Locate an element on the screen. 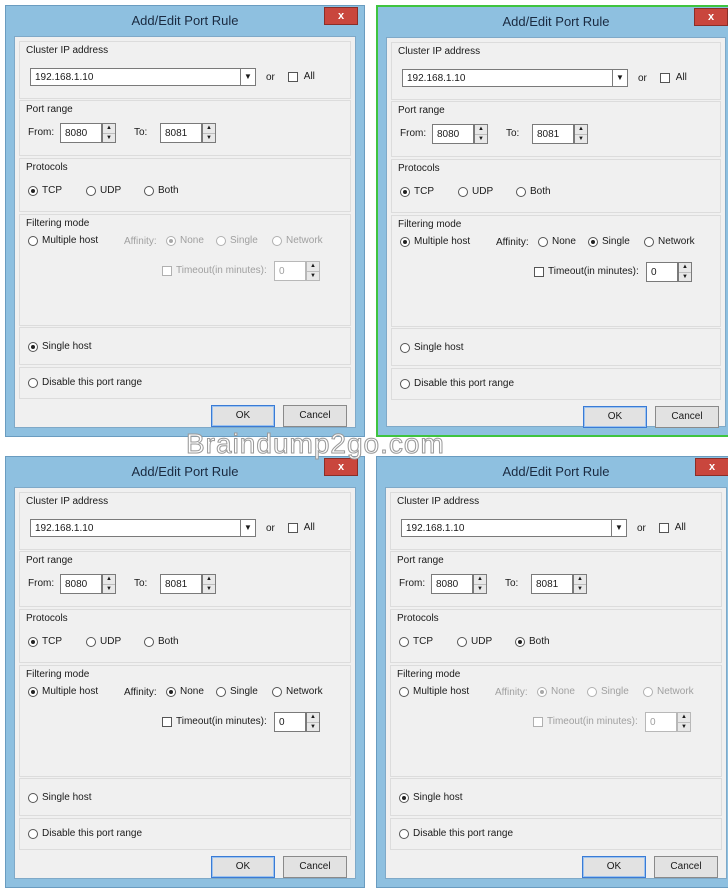 The height and width of the screenshot is (892, 728). timeout-stepper: 0 ▲ ▼ is located at coordinates (297, 271).